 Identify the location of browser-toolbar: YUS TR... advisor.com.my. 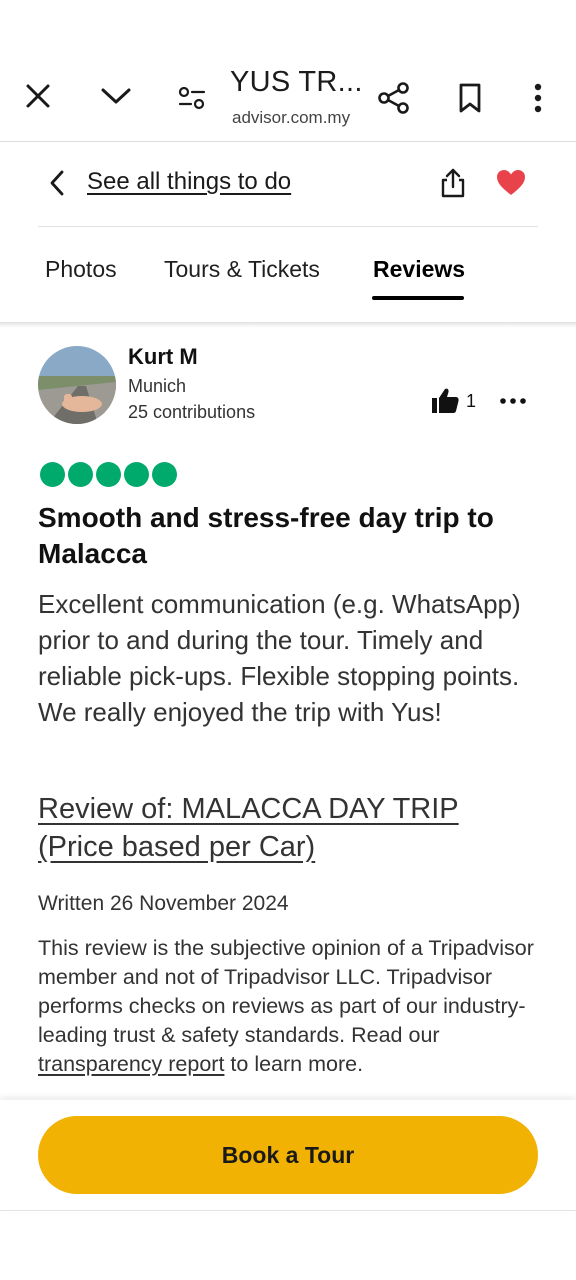
(288, 97).